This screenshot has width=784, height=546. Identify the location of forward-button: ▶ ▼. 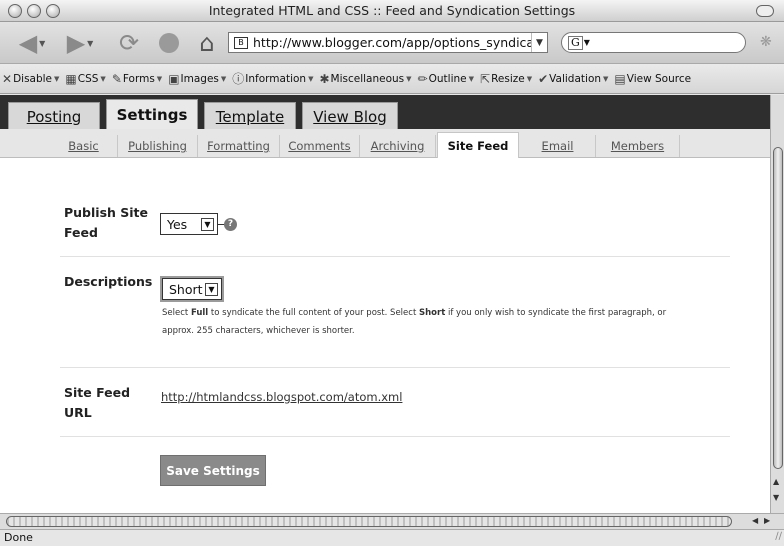
(80, 43).